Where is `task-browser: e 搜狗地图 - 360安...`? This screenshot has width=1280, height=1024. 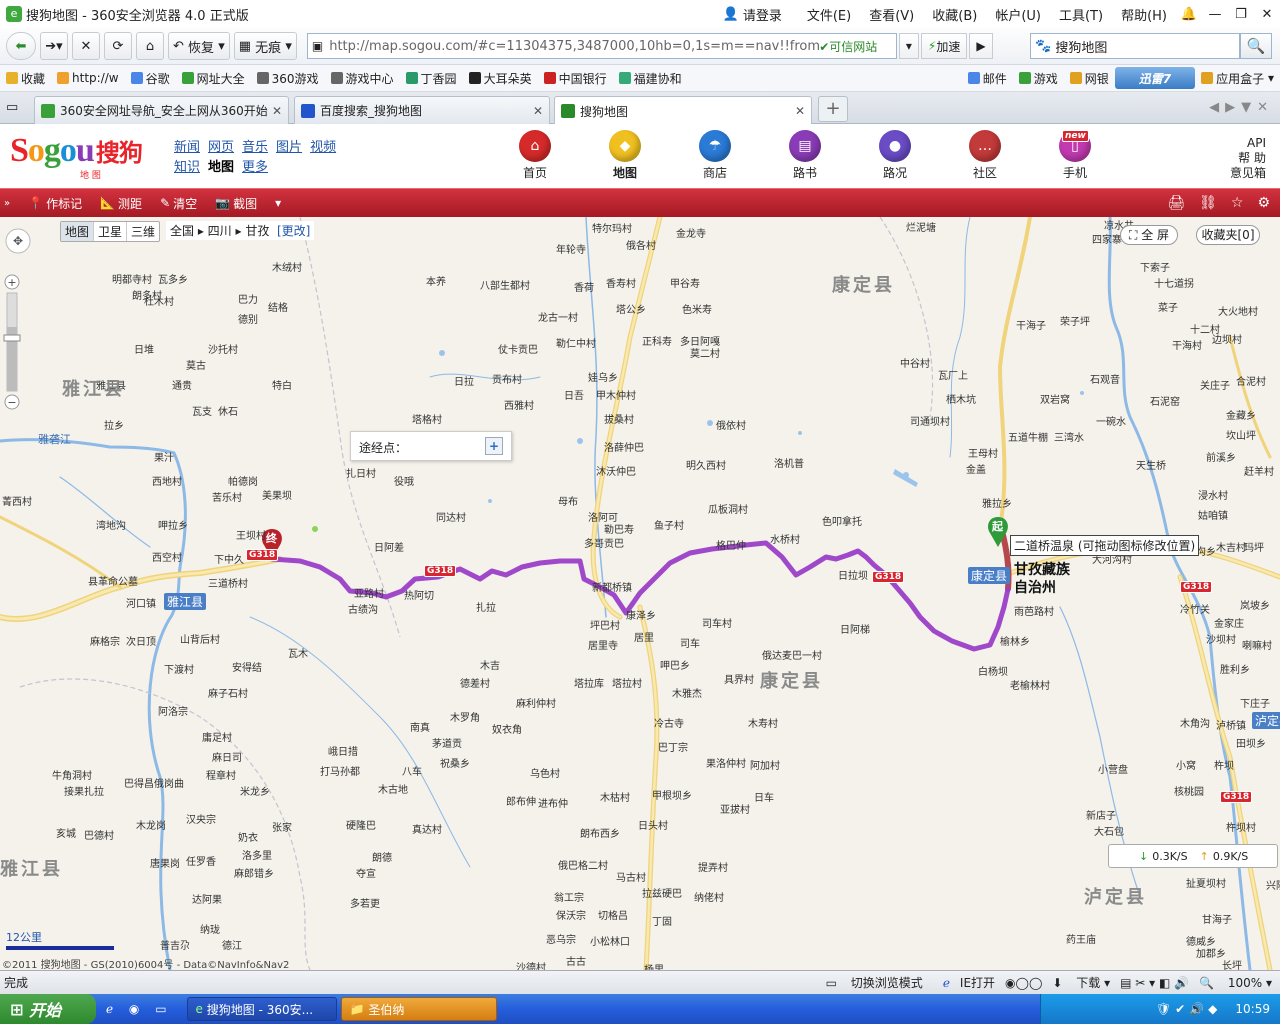 task-browser: e 搜狗地图 - 360安... is located at coordinates (261, 1009).